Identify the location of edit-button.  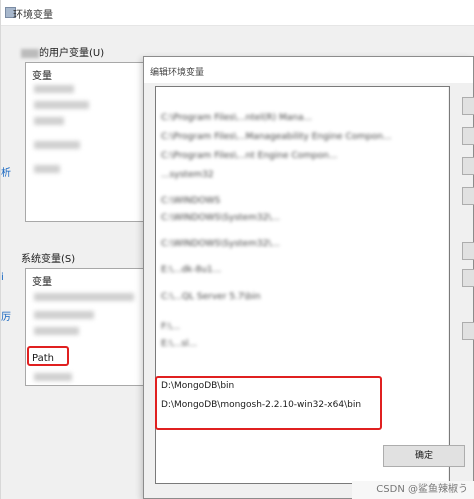
(468, 136).